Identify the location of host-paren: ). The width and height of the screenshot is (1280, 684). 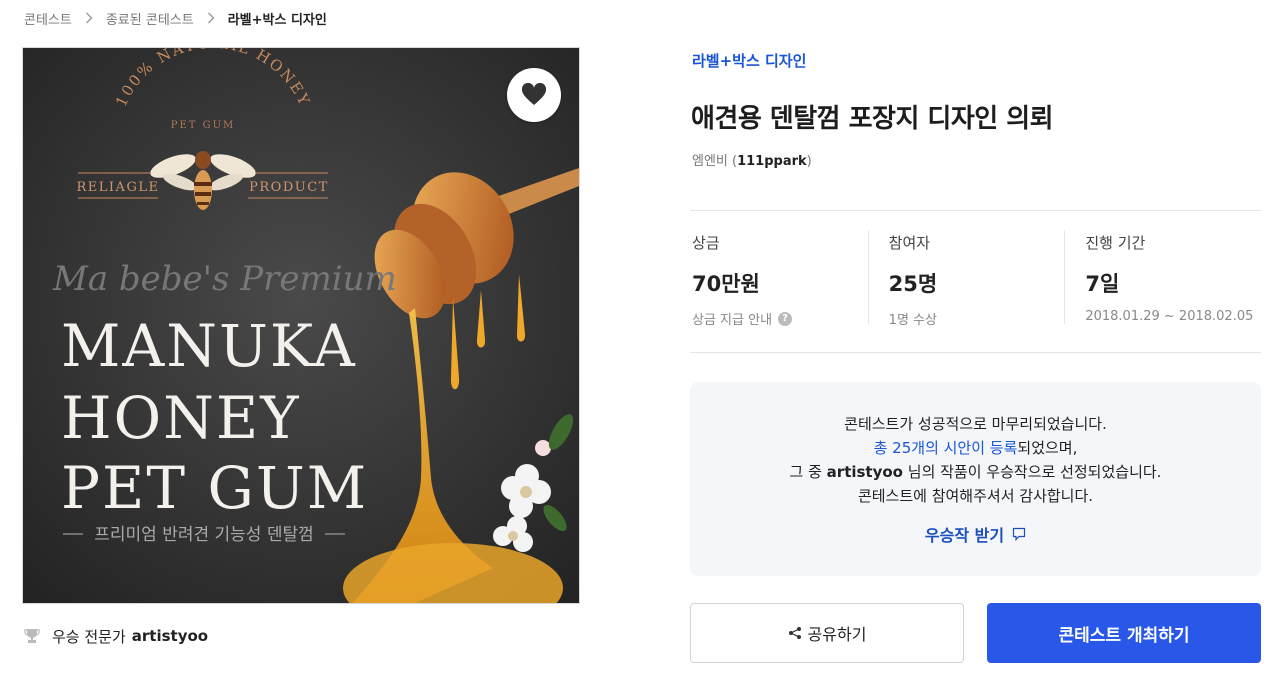
(809, 161).